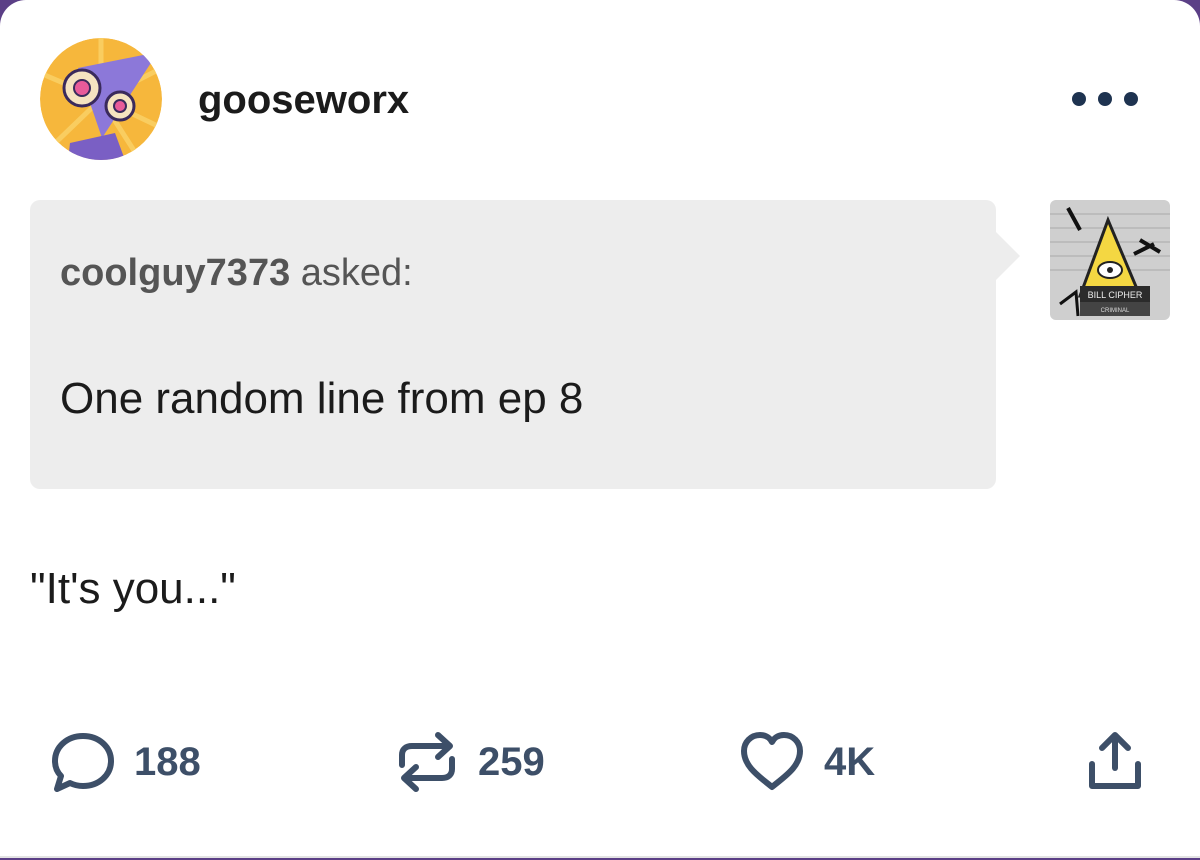 The height and width of the screenshot is (860, 1200). I want to click on asked-label: asked:, so click(356, 273).